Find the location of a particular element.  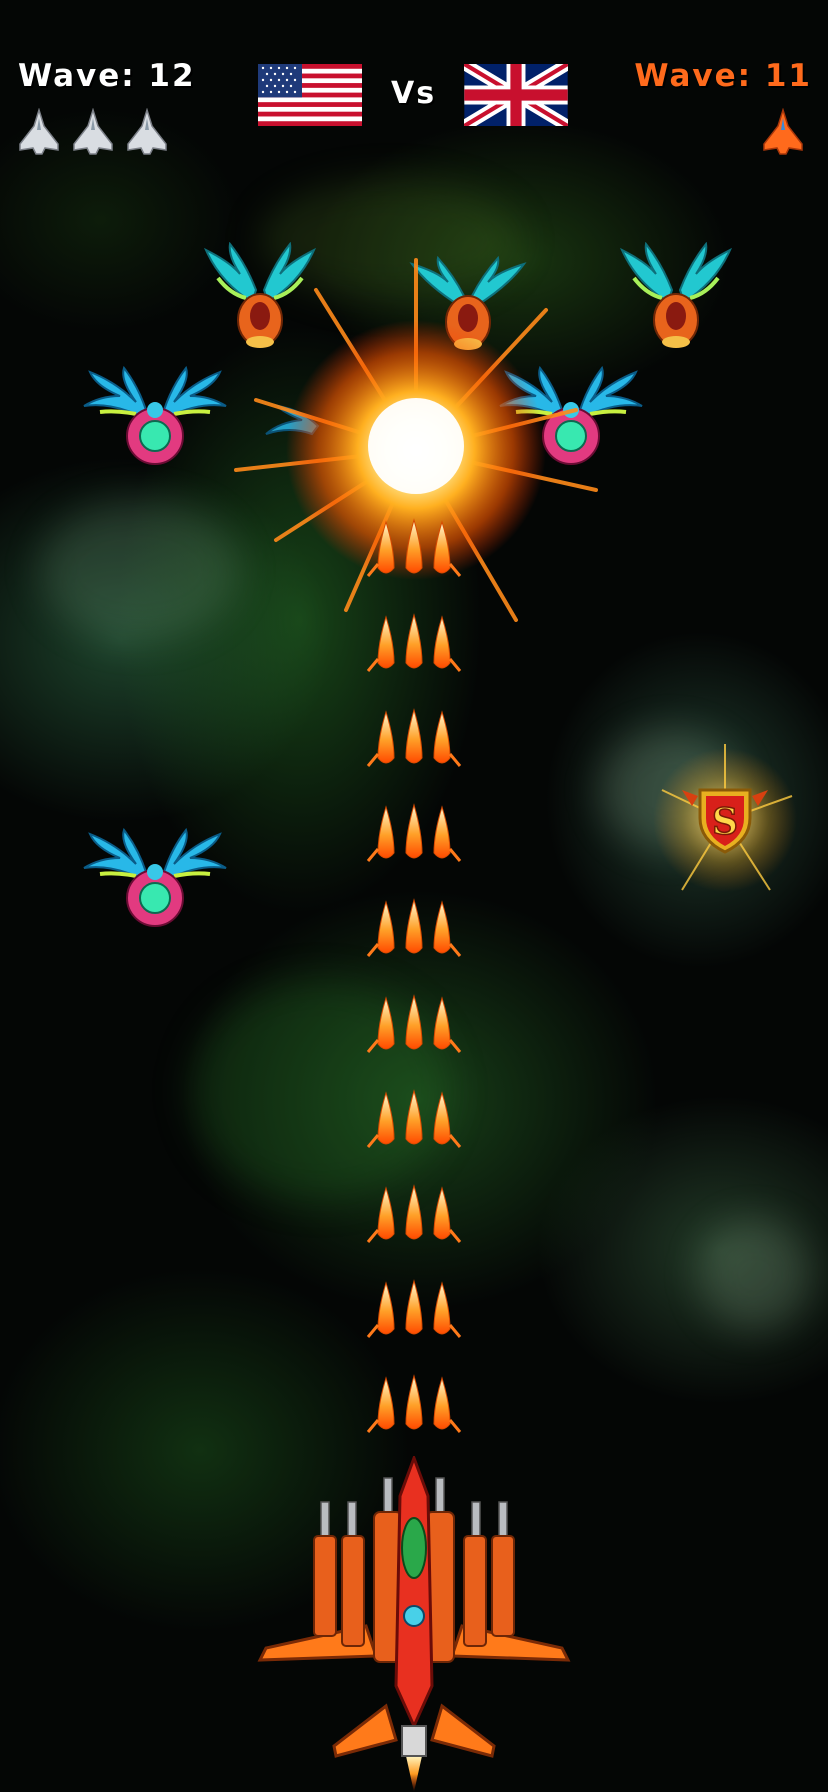

player-spaceship is located at coordinates (414, 1624).